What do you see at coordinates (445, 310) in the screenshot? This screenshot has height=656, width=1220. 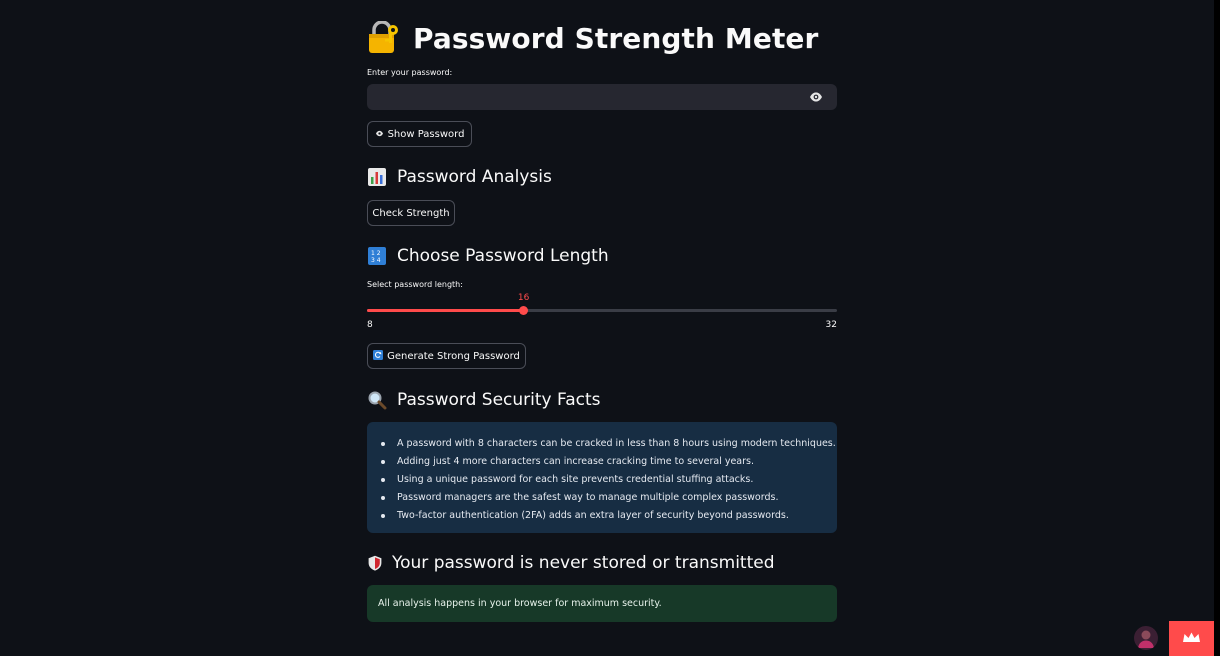 I see `slider-fill` at bounding box center [445, 310].